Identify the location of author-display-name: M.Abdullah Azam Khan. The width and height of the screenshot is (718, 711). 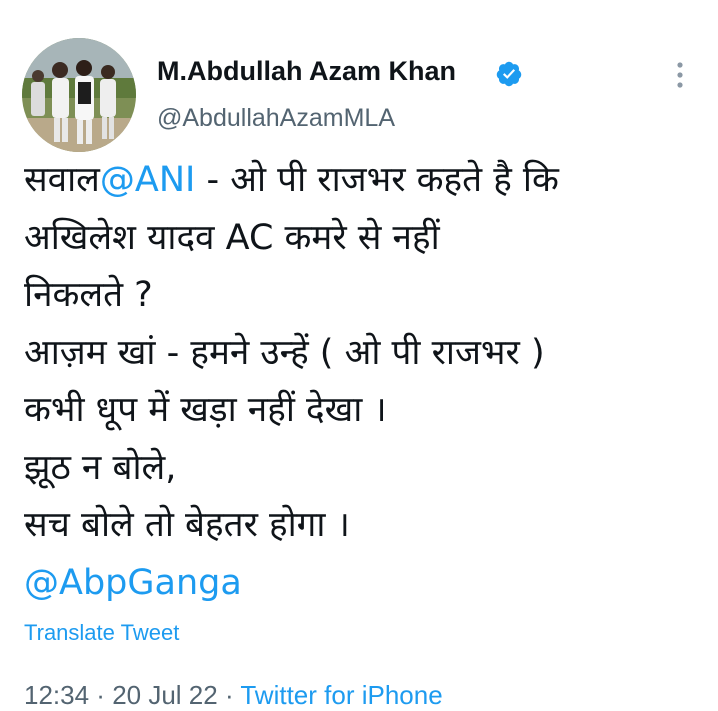
(306, 71).